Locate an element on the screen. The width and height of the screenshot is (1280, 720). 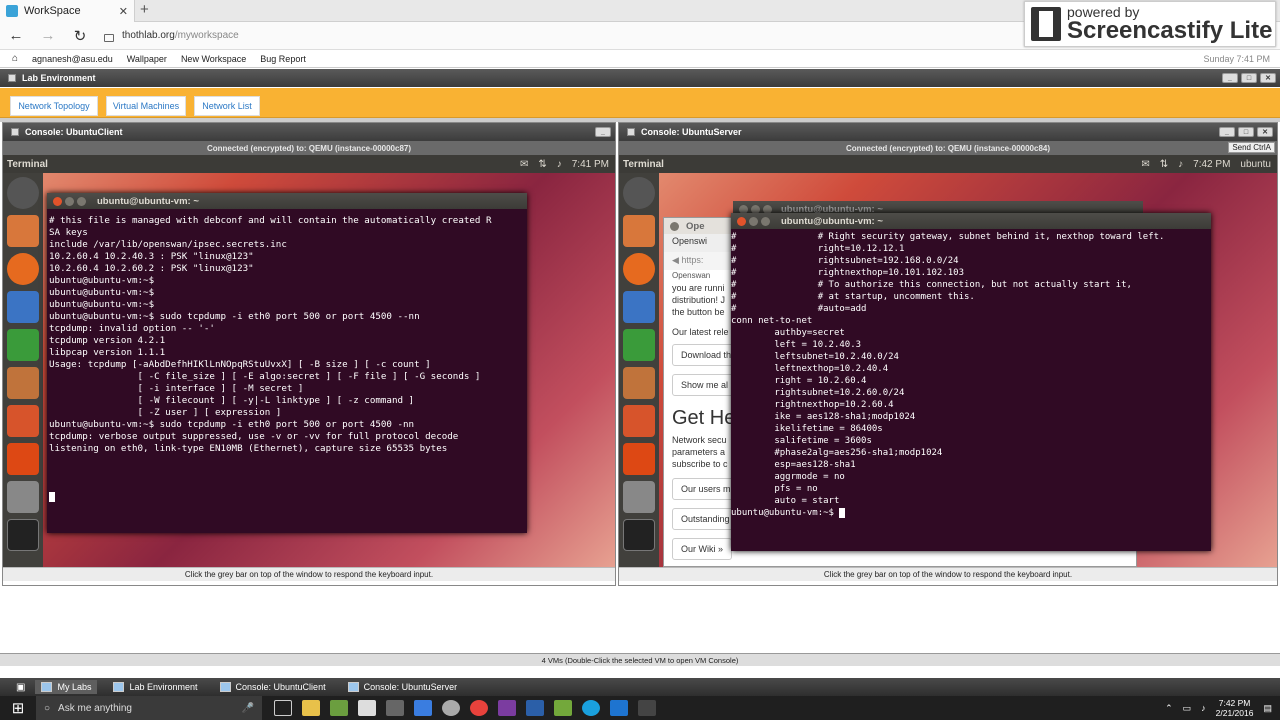
refresh-icon: ↻ is located at coordinates (80, 36).